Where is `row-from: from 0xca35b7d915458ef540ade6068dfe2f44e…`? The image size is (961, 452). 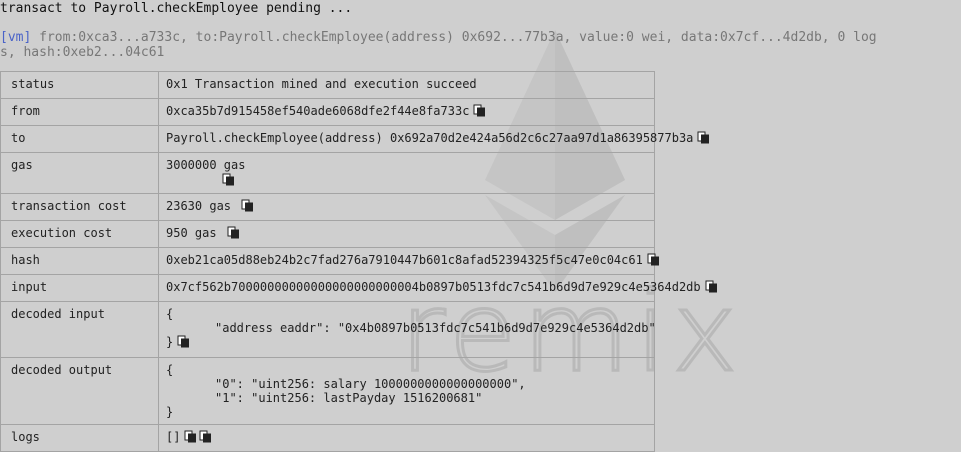 row-from: from 0xca35b7d915458ef540ade6068dfe2f44e… is located at coordinates (327, 112).